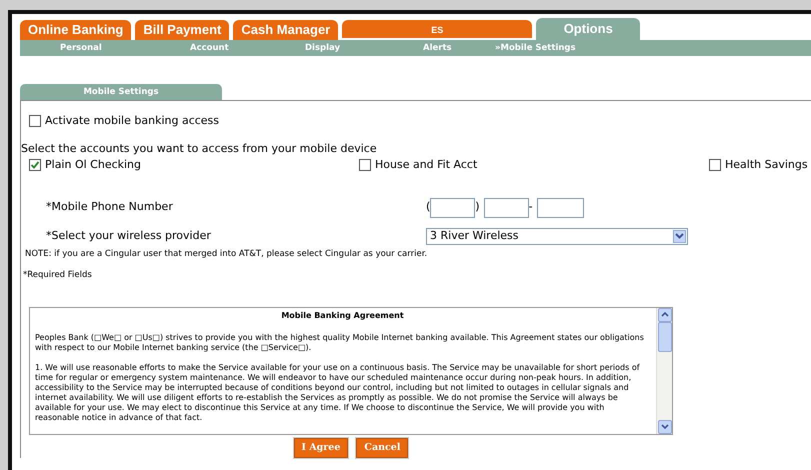 This screenshot has width=811, height=470. I want to click on subnav-link: »Mobile Settings, so click(535, 48).